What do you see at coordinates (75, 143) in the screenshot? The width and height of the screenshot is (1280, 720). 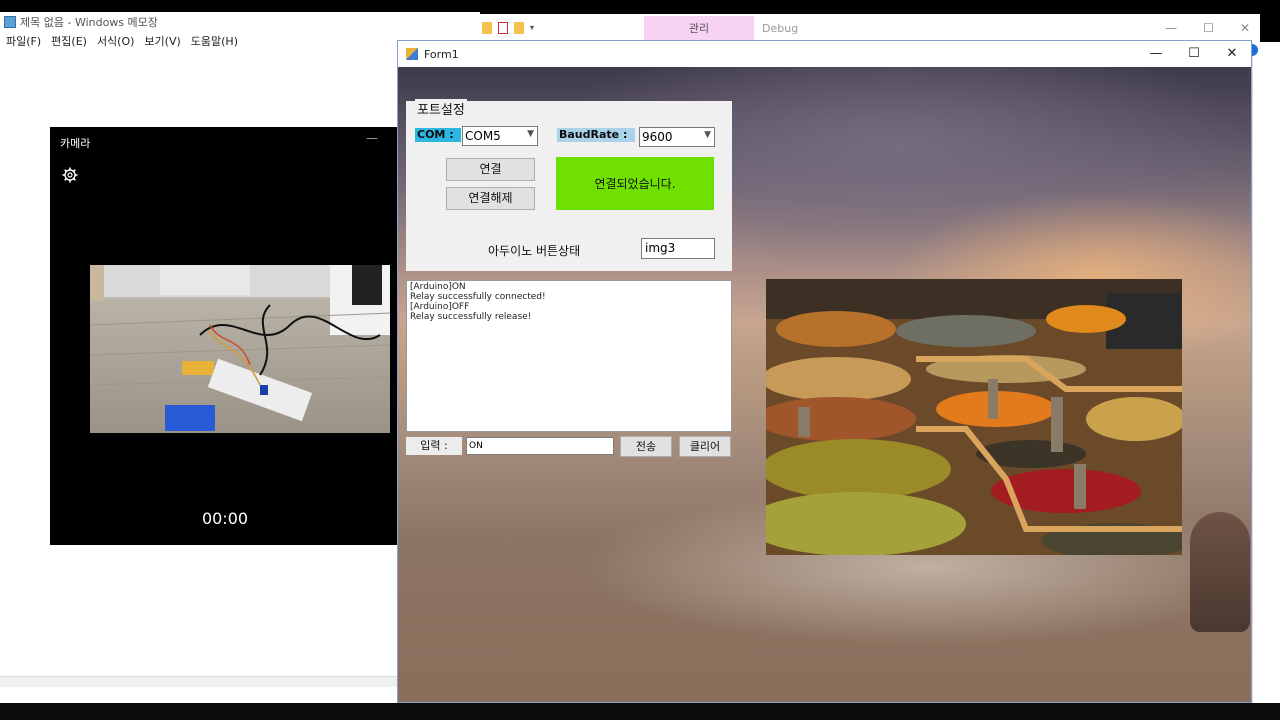 I see `camera-title: 카메라` at bounding box center [75, 143].